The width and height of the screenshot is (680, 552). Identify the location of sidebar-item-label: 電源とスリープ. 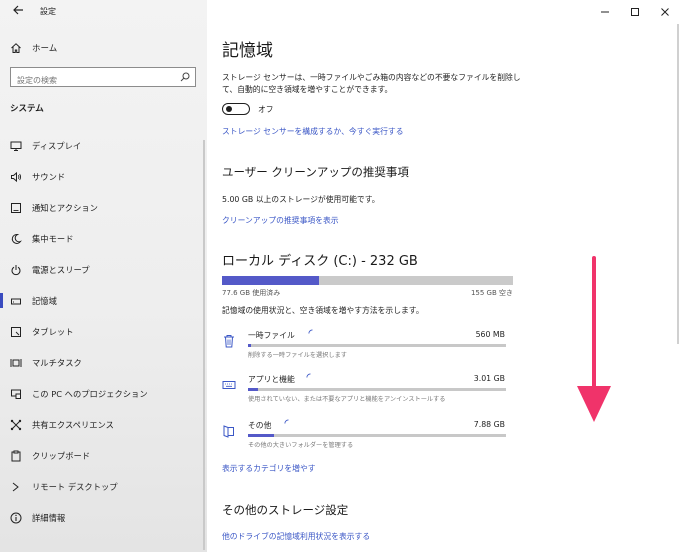
(61, 269).